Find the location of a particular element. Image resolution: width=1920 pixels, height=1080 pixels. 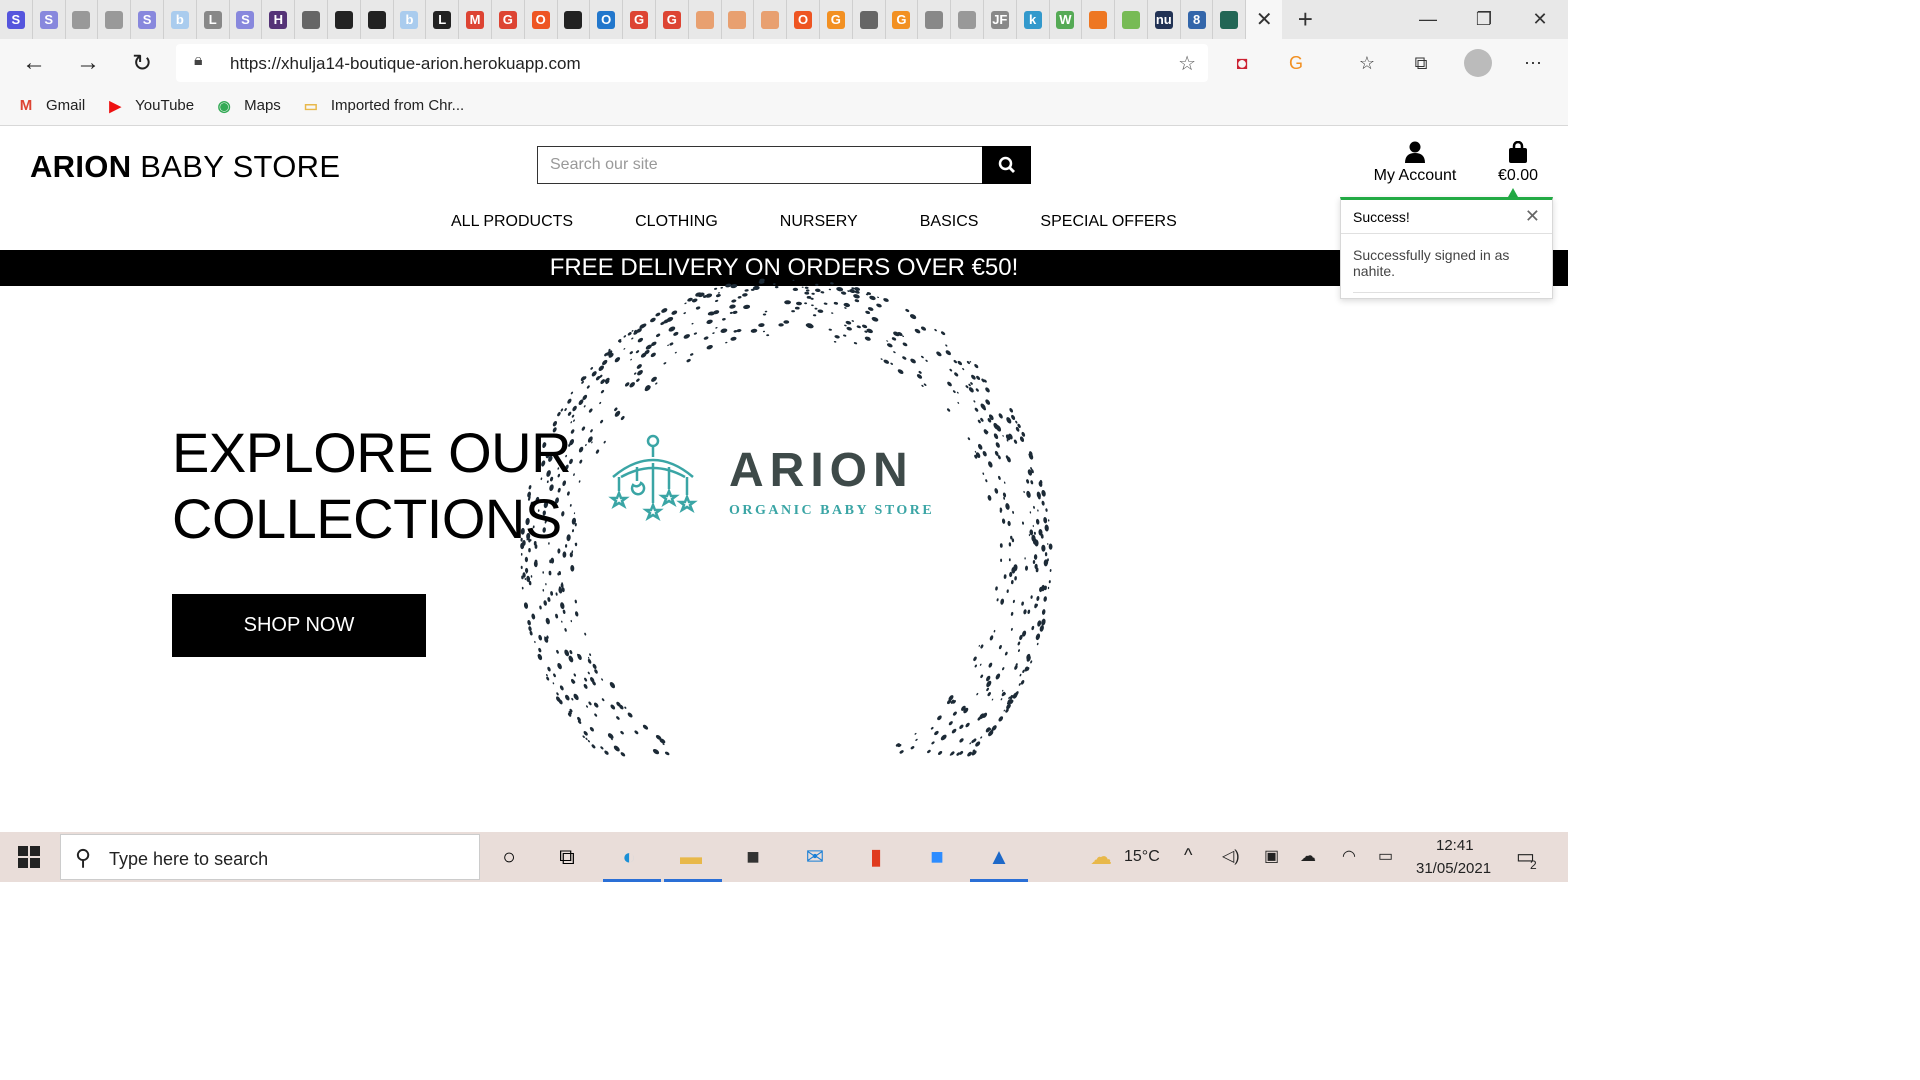

taskbar-search-box: ⚲ Type here to search is located at coordinates (270, 857).